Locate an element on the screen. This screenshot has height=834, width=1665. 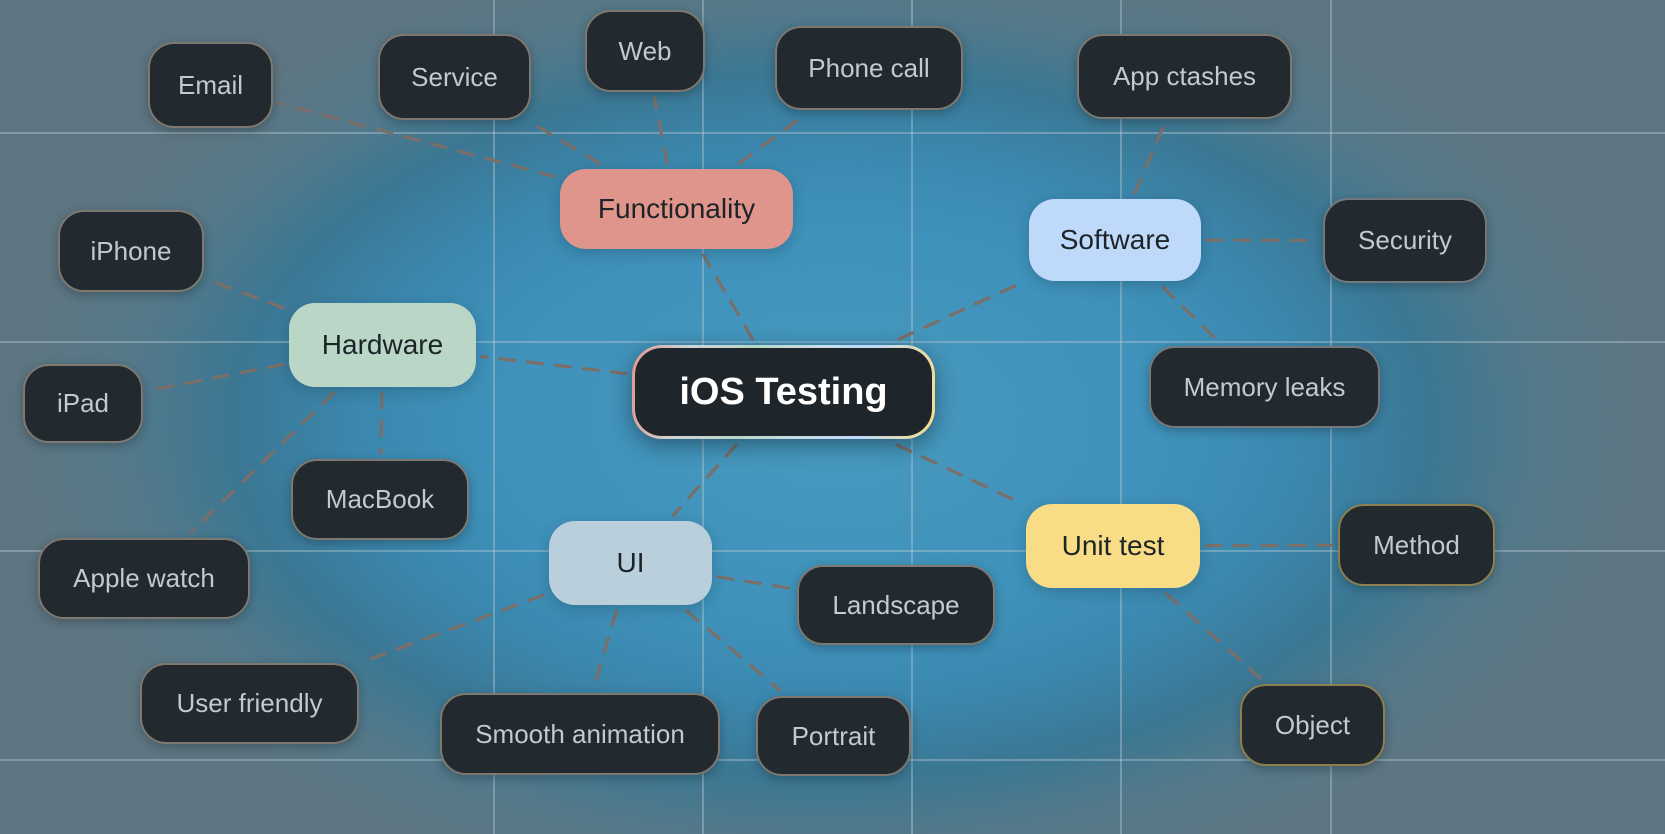
category-node-label: Functionality is located at coordinates (676, 208).